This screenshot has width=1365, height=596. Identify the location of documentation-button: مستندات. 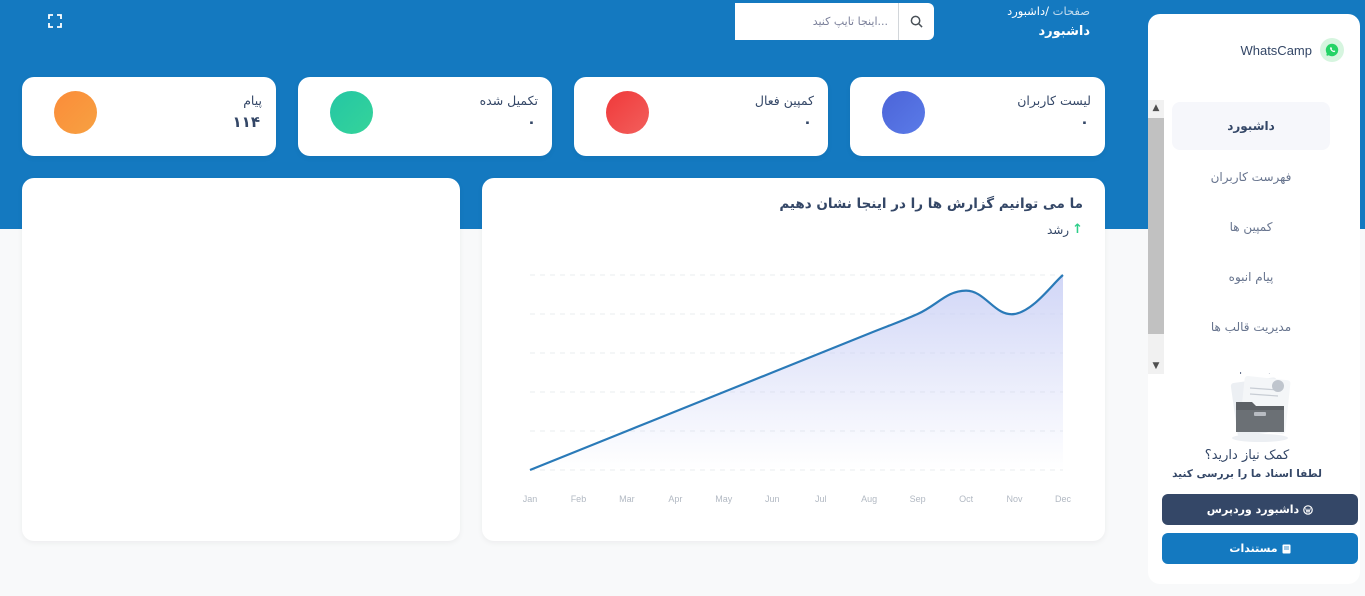
(1260, 548).